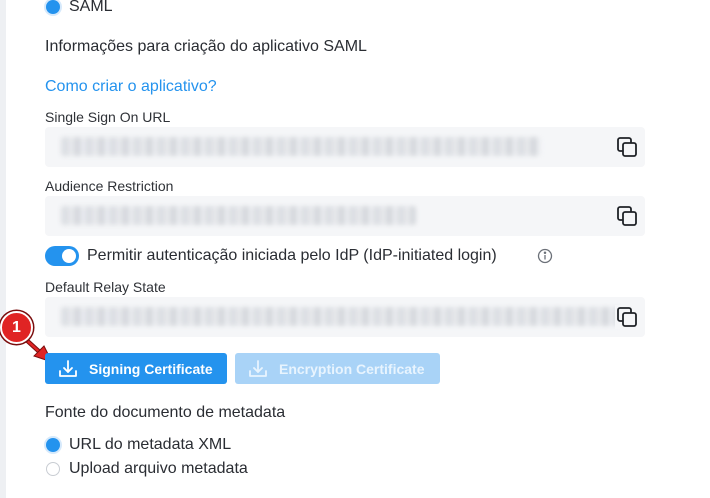  I want to click on info-icon, so click(545, 256).